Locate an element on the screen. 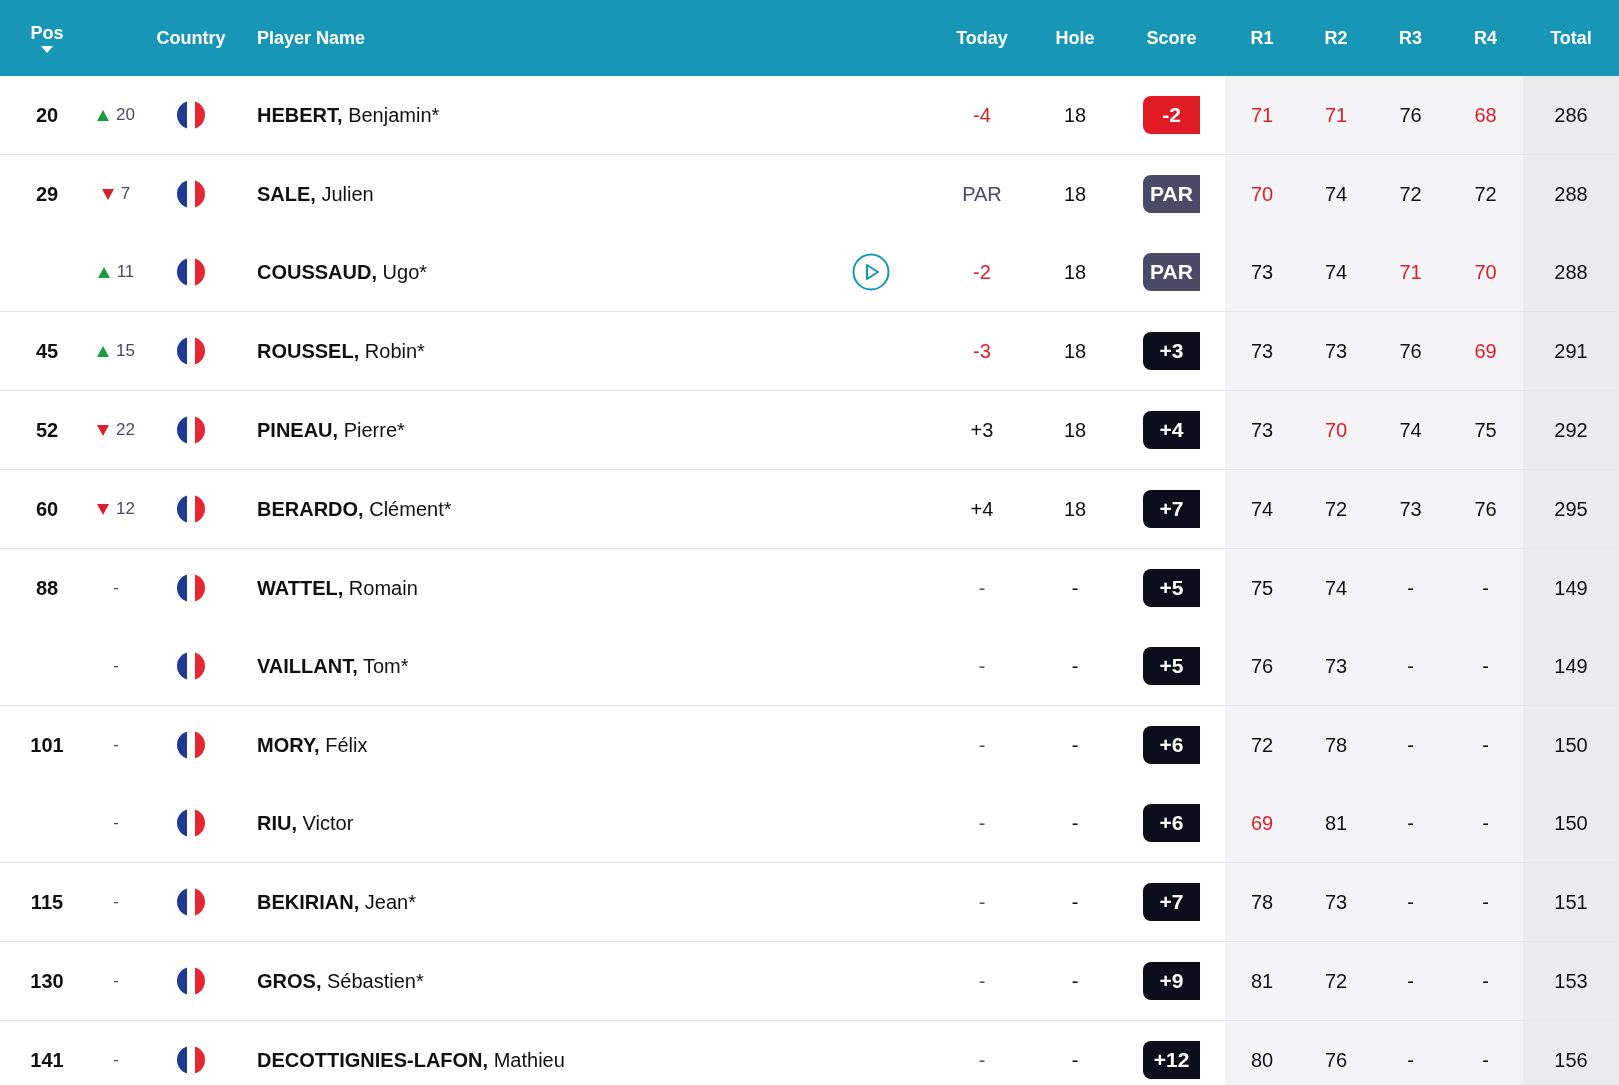  position: 52 is located at coordinates (47, 430).